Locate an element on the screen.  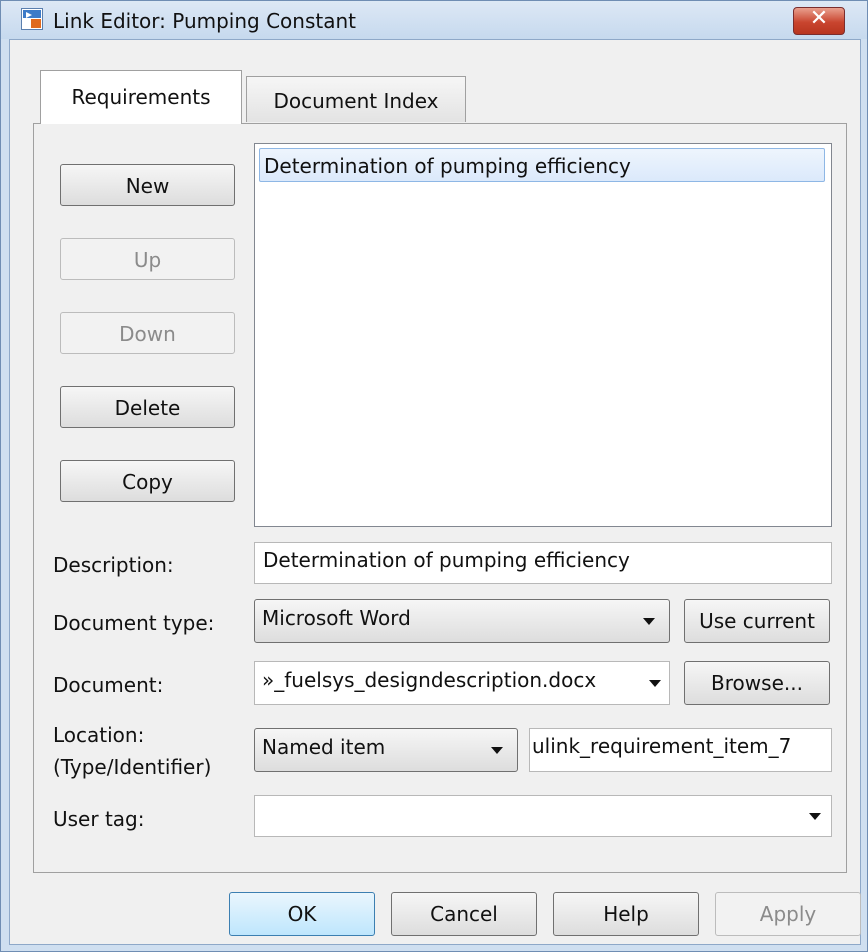
down-button: Down is located at coordinates (147, 333).